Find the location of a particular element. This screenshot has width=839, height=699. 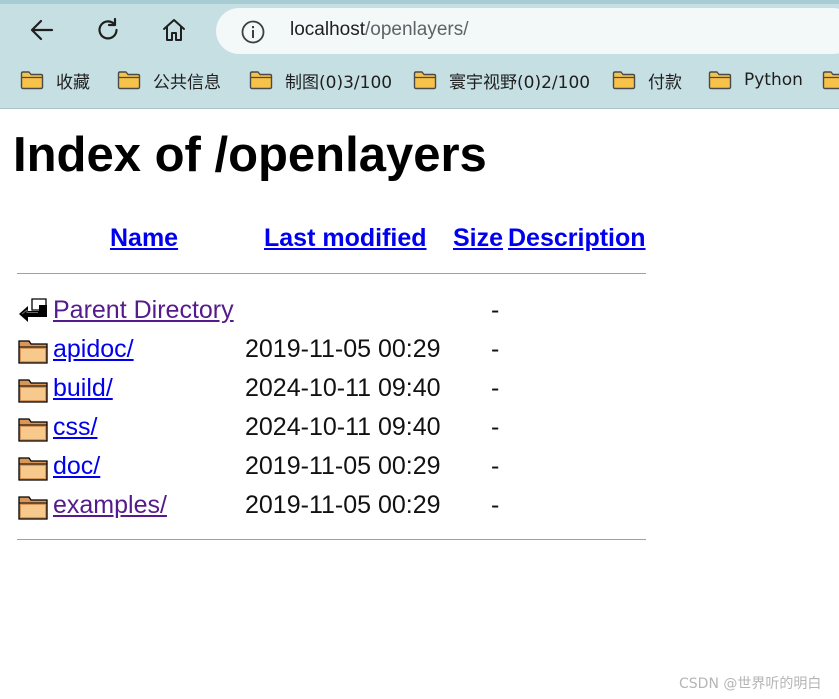

bookmark-label: 寰宇视野(0)2/100 is located at coordinates (520, 82).